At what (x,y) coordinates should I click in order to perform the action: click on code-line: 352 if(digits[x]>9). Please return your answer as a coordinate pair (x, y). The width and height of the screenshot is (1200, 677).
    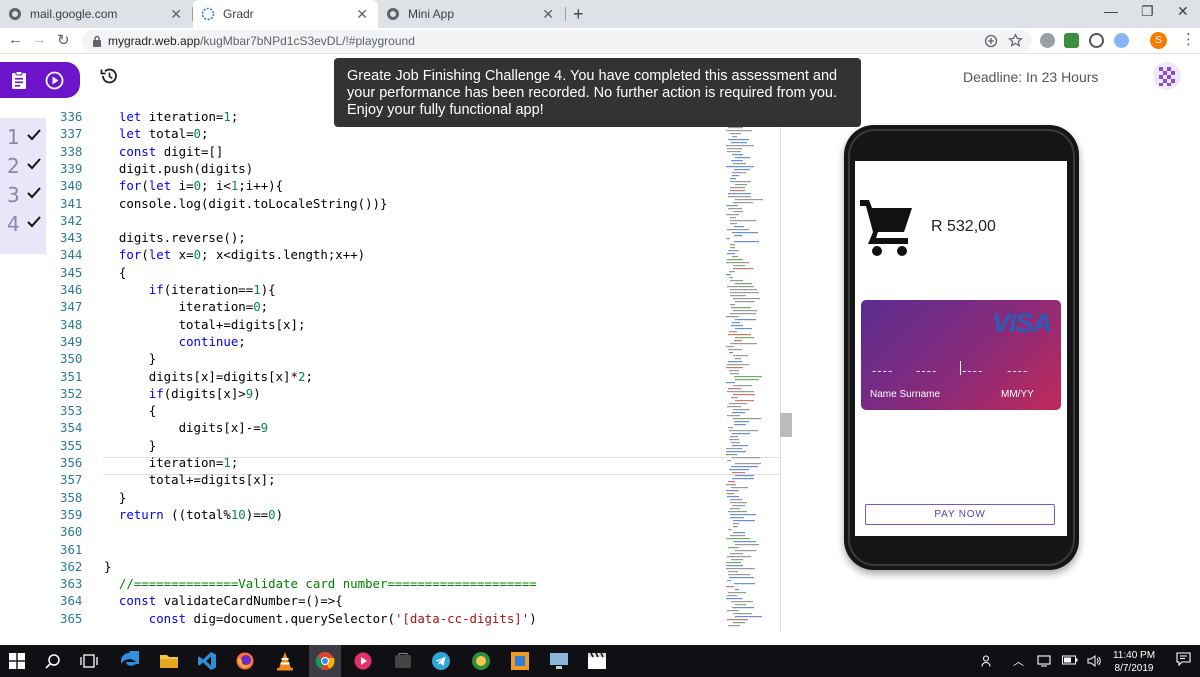
    Looking at the image, I should click on (386, 394).